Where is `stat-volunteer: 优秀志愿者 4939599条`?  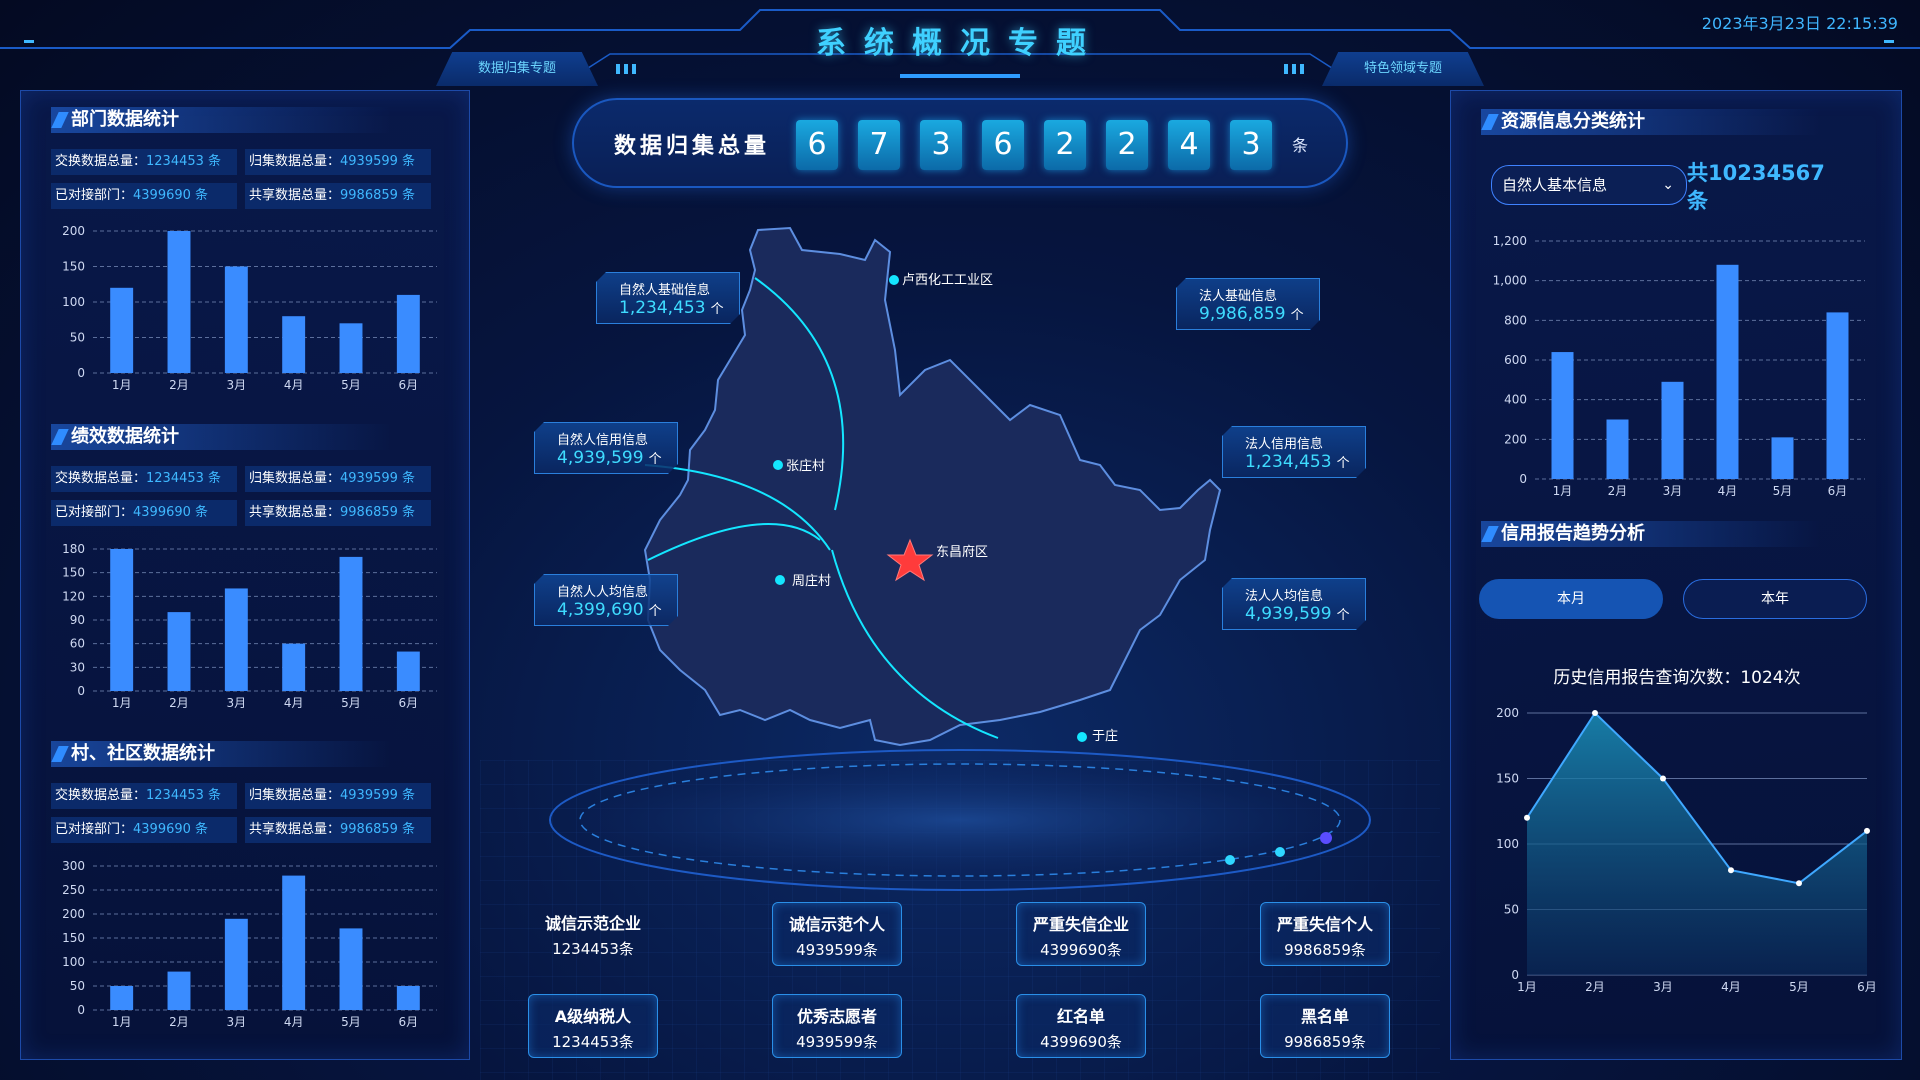 stat-volunteer: 优秀志愿者 4939599条 is located at coordinates (837, 1026).